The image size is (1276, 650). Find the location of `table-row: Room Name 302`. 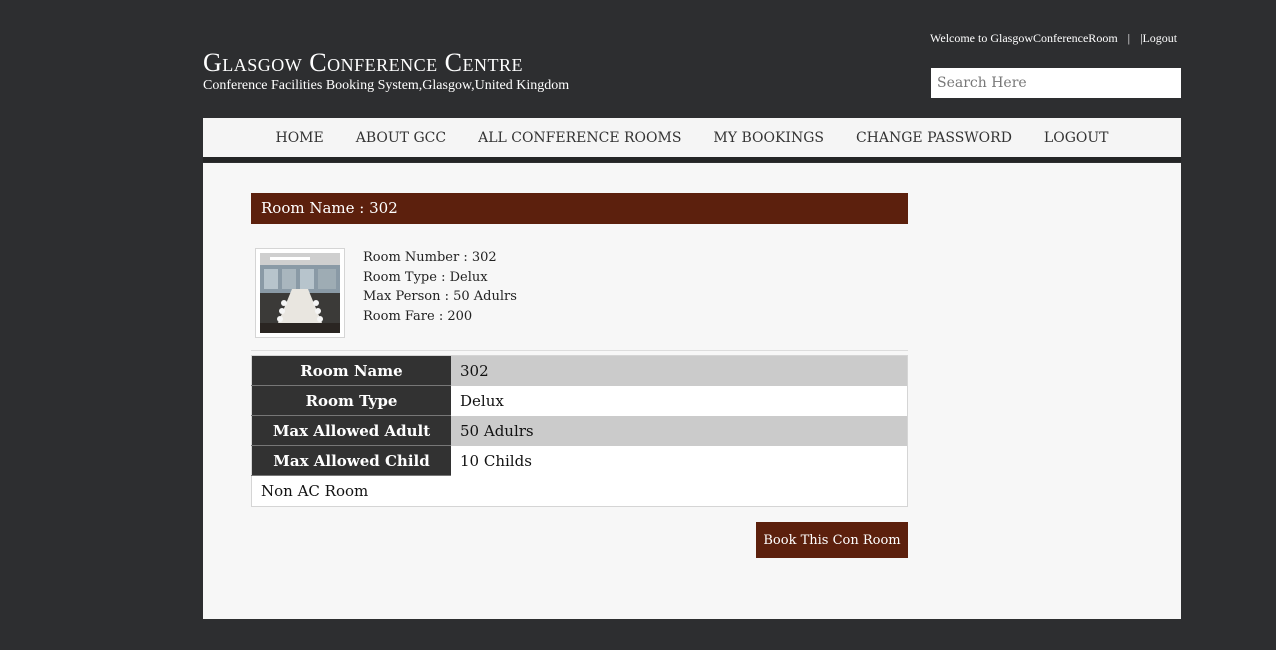

table-row: Room Name 302 is located at coordinates (579, 370).